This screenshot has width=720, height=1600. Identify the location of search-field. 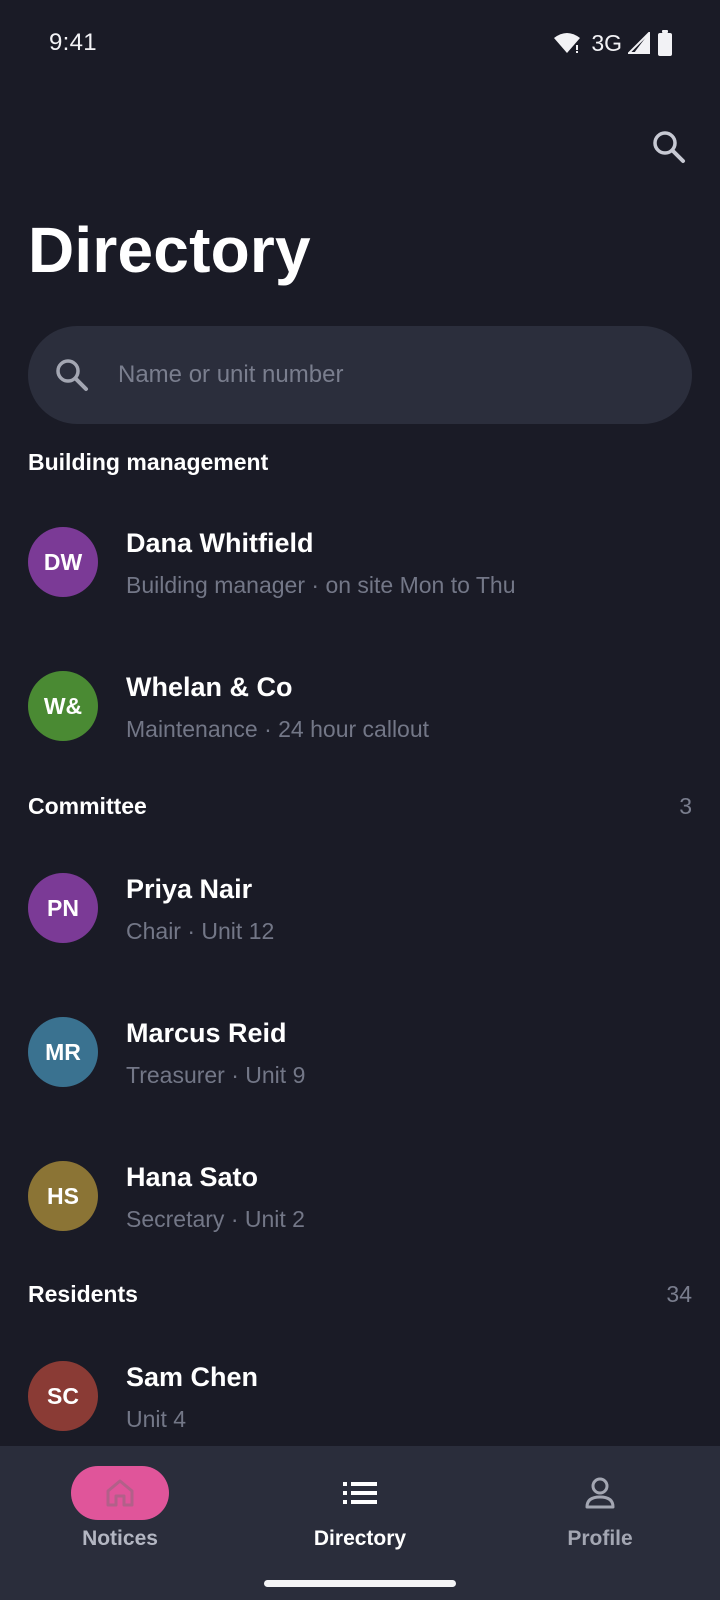
(360, 375).